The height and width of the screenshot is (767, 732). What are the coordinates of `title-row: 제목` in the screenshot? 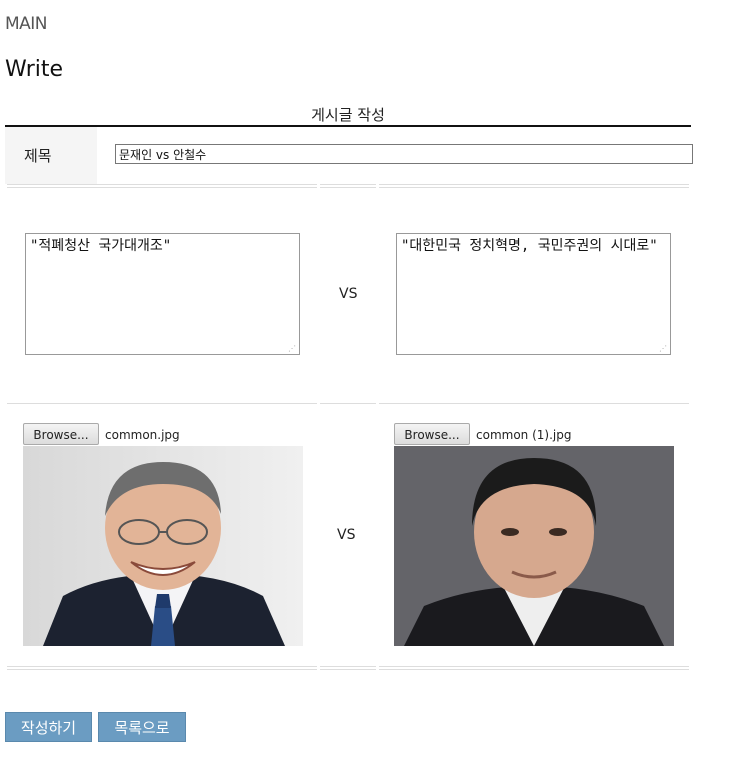 It's located at (349, 155).